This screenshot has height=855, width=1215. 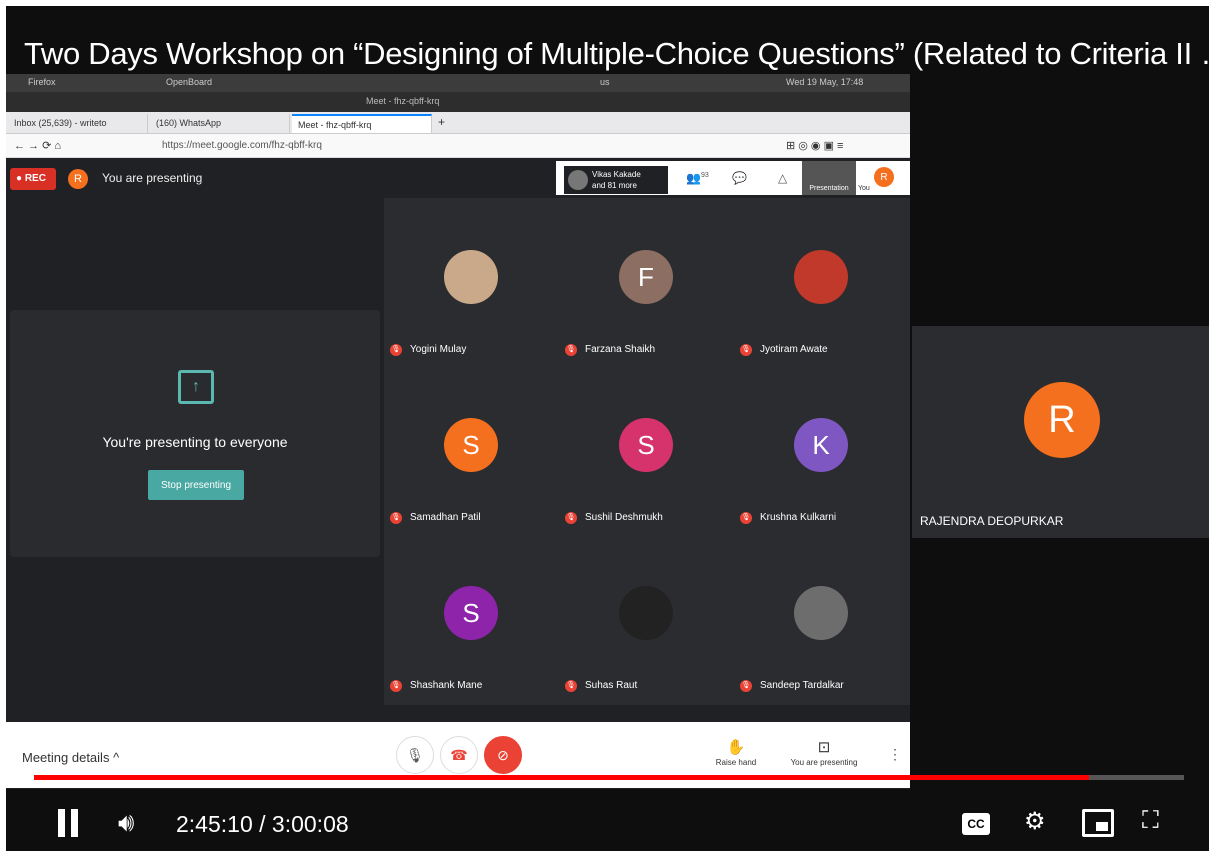 What do you see at coordinates (403, 101) in the screenshot?
I see `window-title: Meet - fhz-qbff-krq` at bounding box center [403, 101].